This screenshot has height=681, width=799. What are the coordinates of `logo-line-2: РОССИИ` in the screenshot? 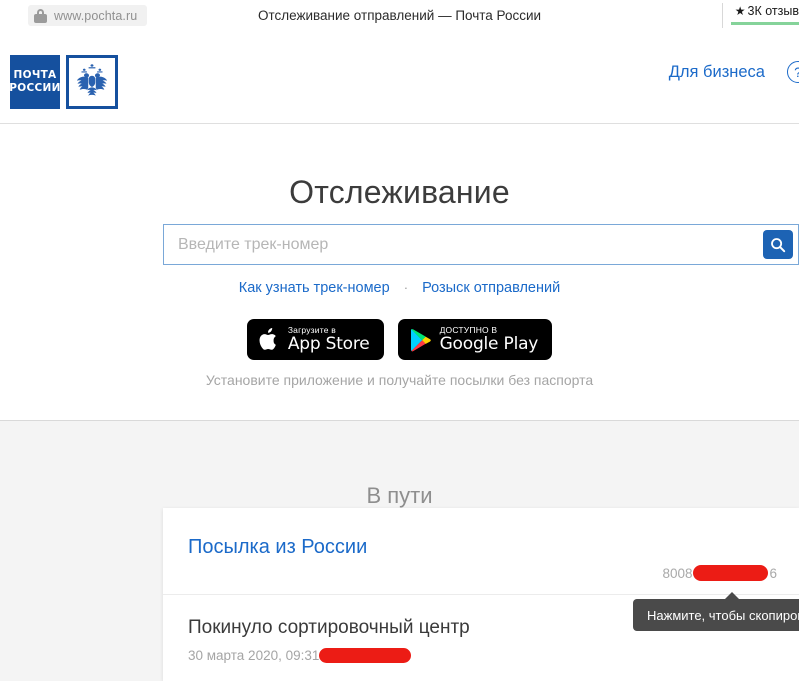 It's located at (35, 88).